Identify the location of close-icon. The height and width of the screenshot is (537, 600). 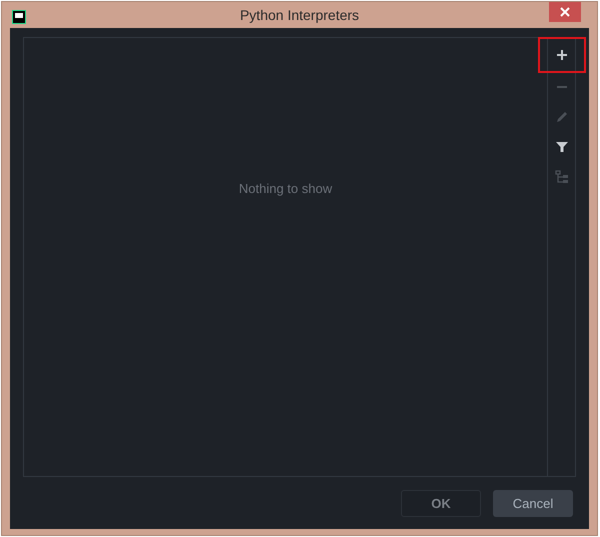
(565, 12).